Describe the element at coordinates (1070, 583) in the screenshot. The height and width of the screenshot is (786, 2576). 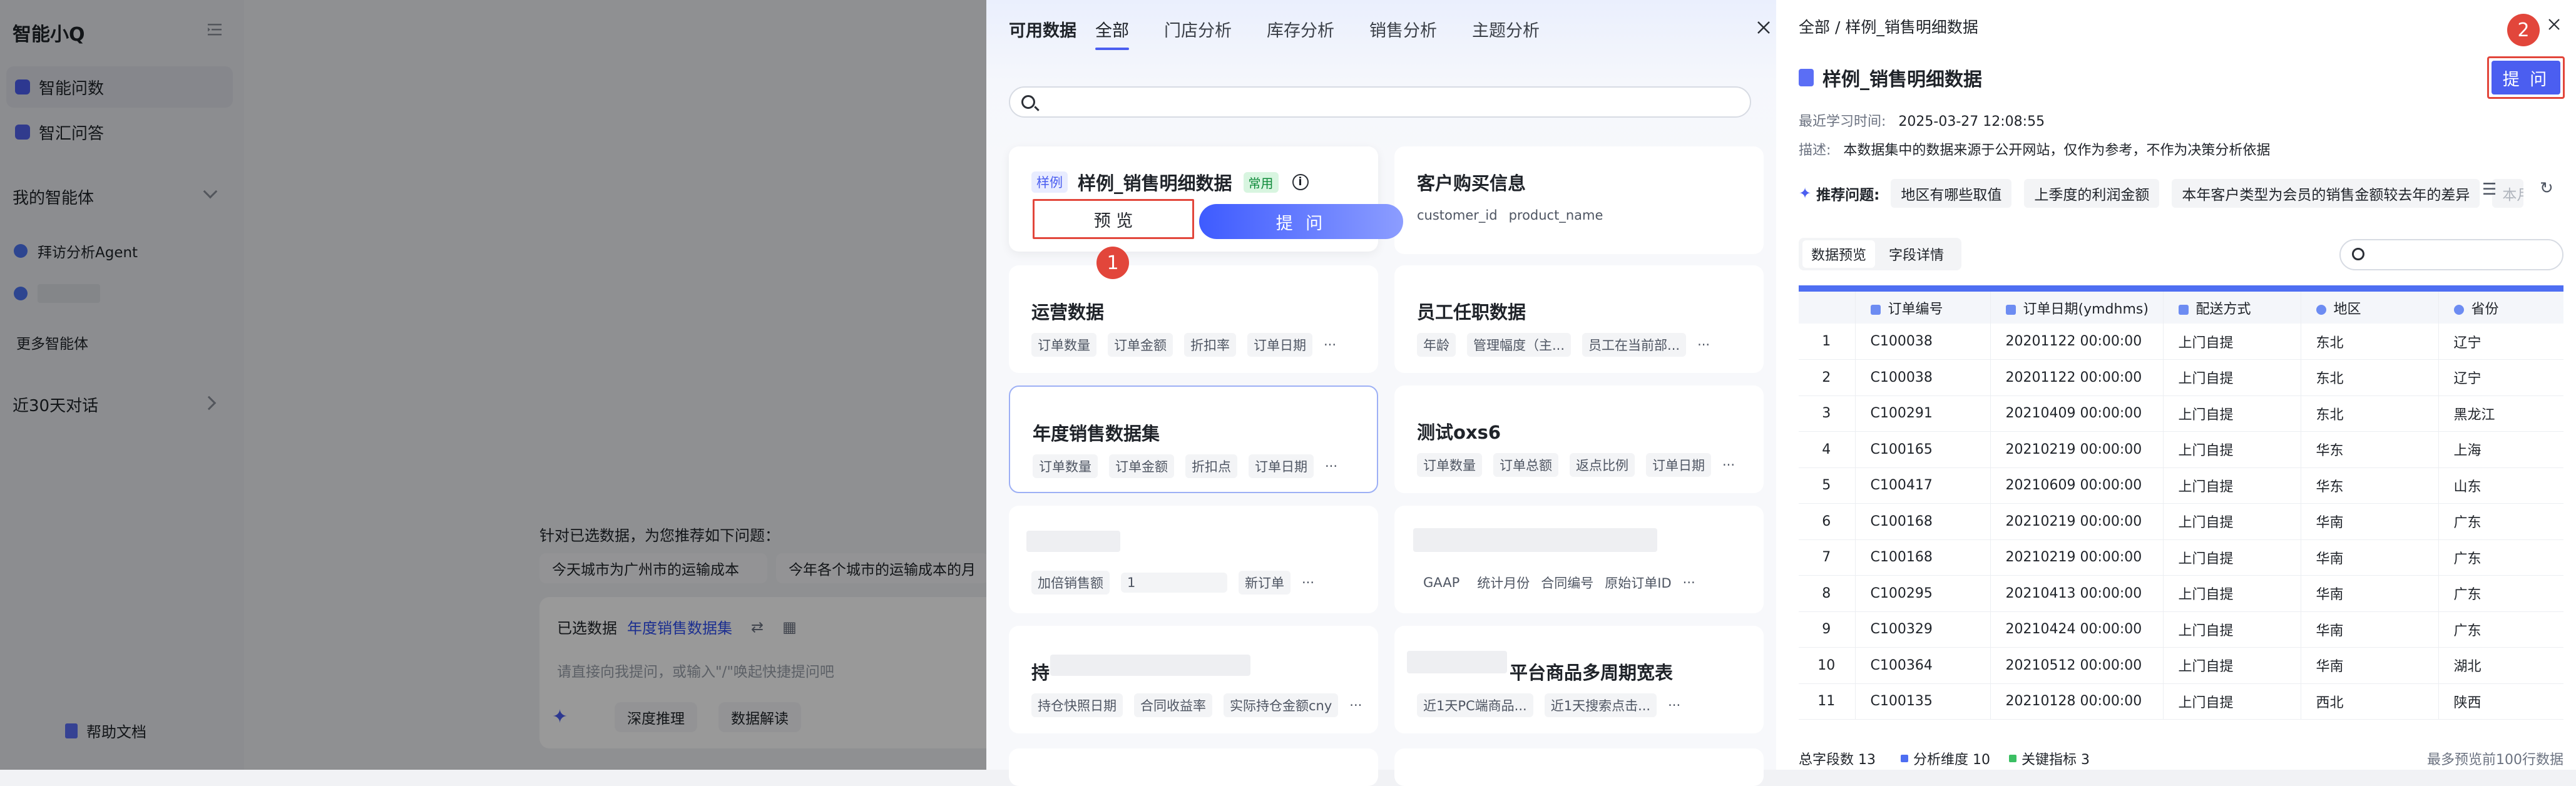
I see `field-tag: 加倍销售额` at that location.